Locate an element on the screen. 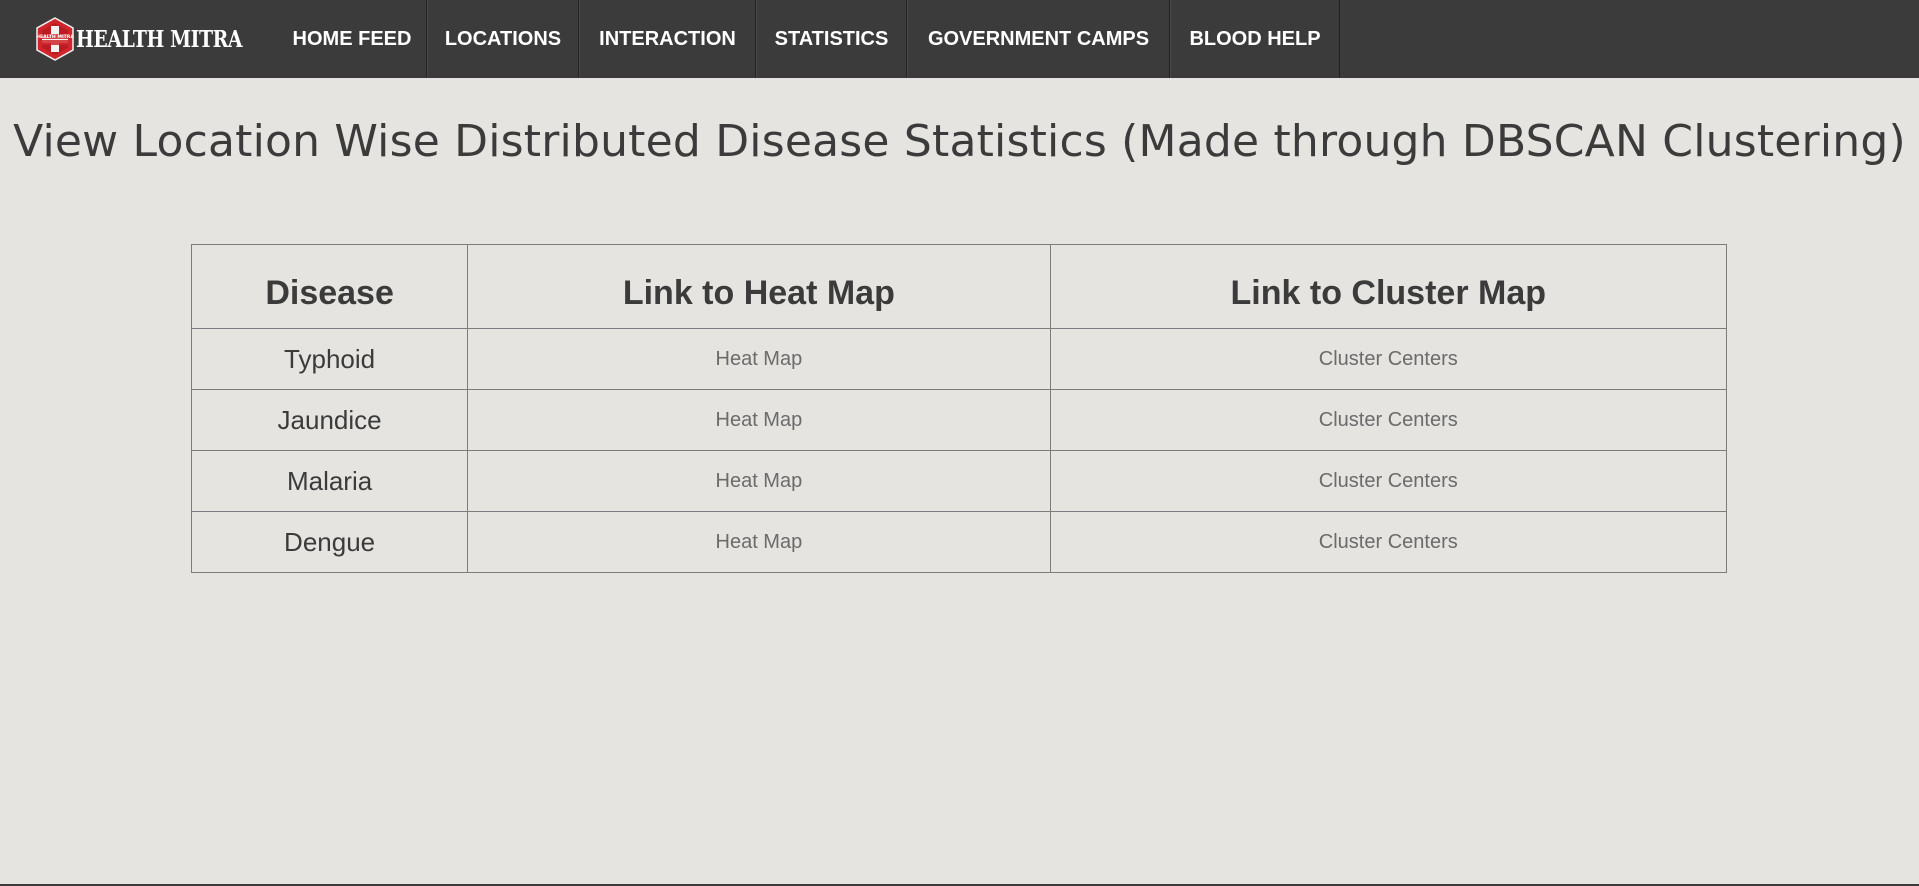 Image resolution: width=1919 pixels, height=886 pixels. disease-name: Jaundice is located at coordinates (329, 420).